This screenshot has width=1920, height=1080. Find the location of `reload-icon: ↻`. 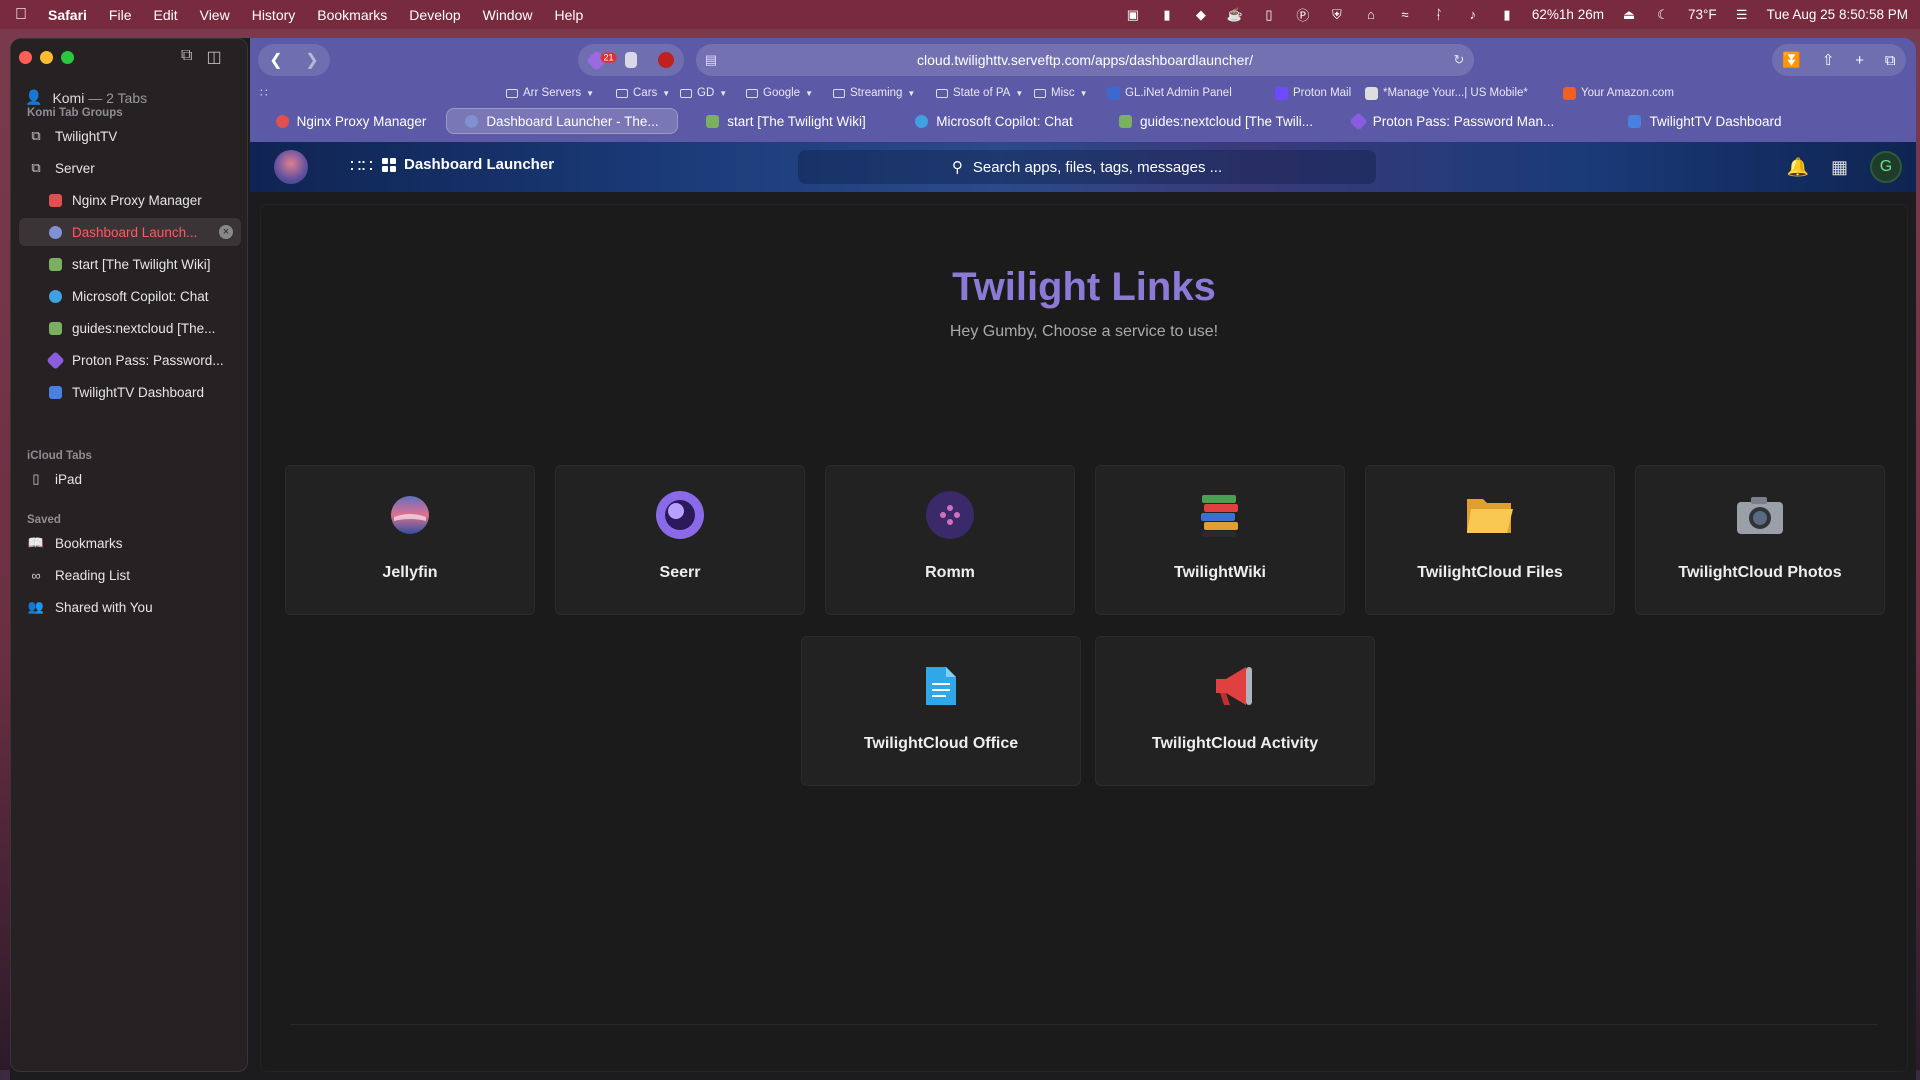

reload-icon: ↻ is located at coordinates (1459, 60).